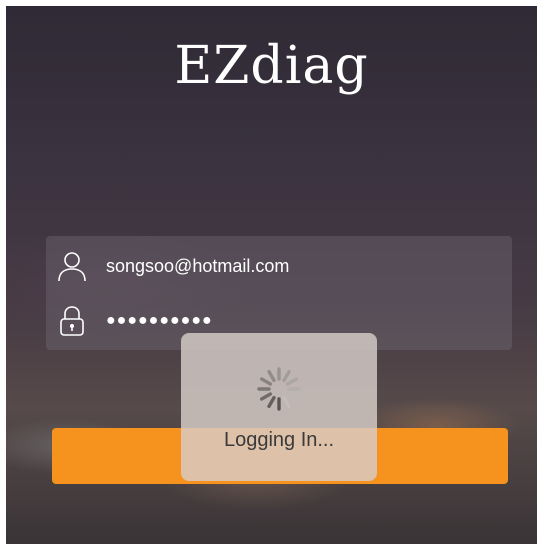 This screenshot has height=548, width=541. What do you see at coordinates (279, 389) in the screenshot?
I see `spinner-icon` at bounding box center [279, 389].